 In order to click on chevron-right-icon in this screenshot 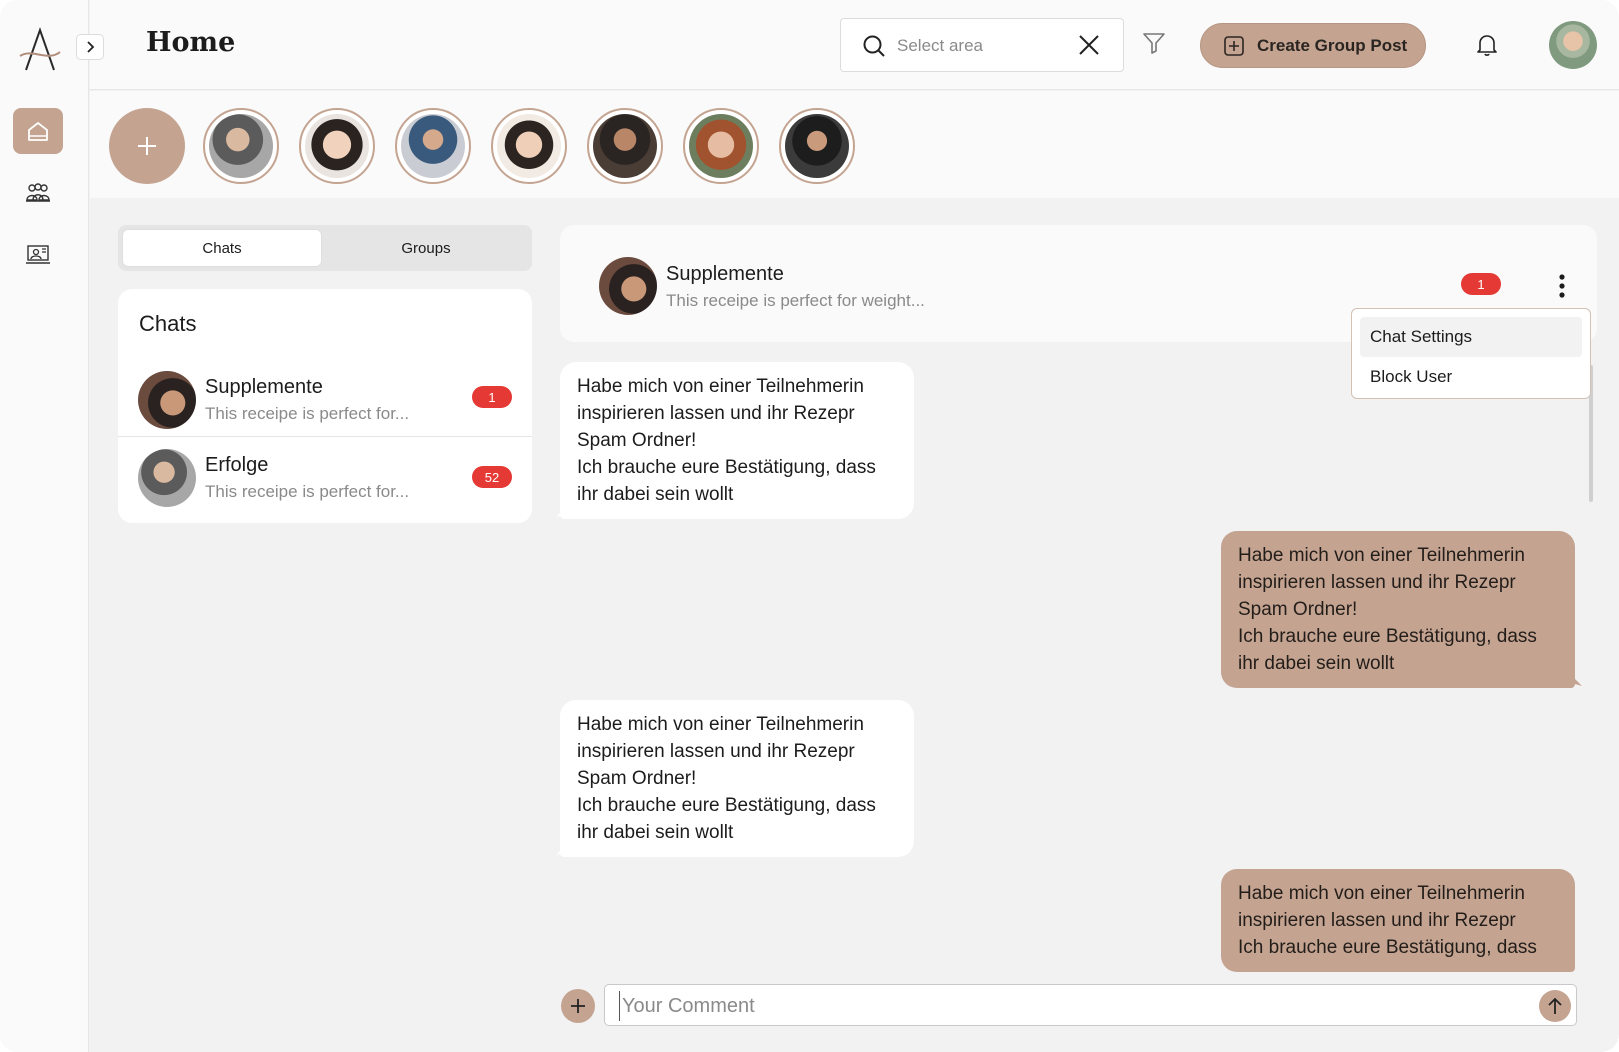, I will do `click(91, 47)`.